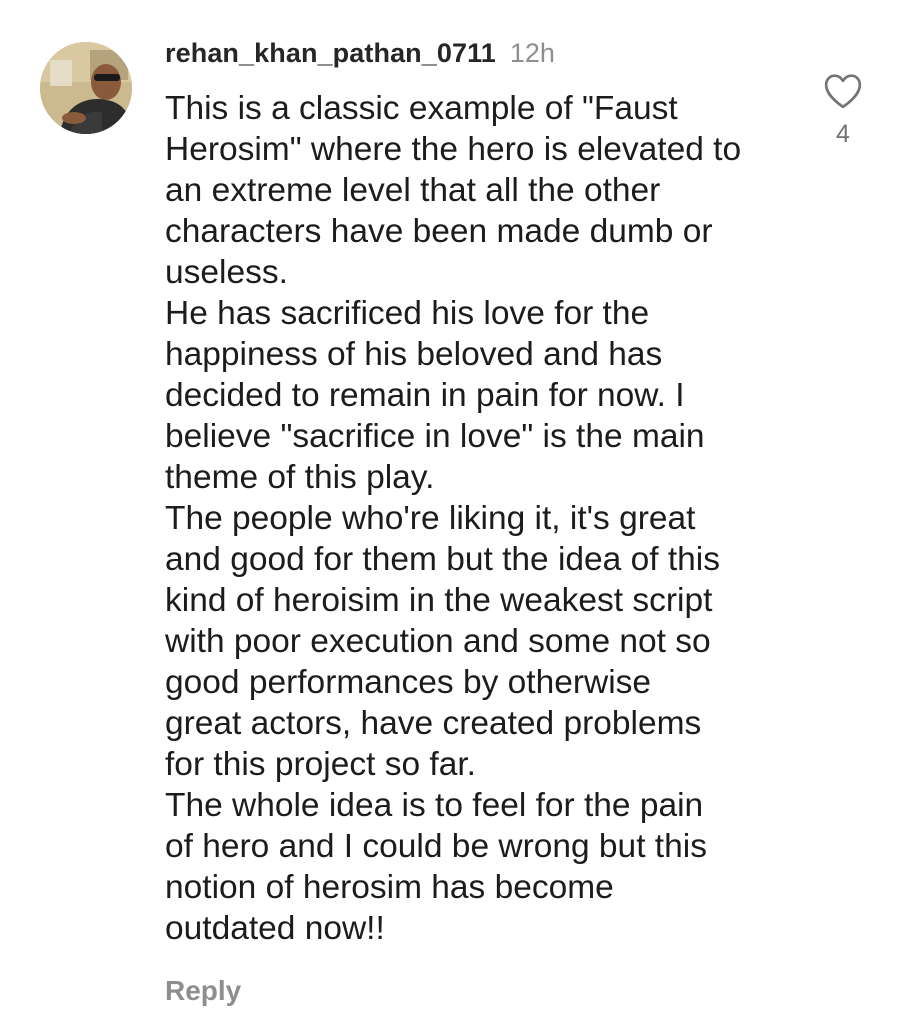 The width and height of the screenshot is (912, 1024). Describe the element at coordinates (438, 641) in the screenshot. I see `comment-line: with poor execution and some not so` at that location.